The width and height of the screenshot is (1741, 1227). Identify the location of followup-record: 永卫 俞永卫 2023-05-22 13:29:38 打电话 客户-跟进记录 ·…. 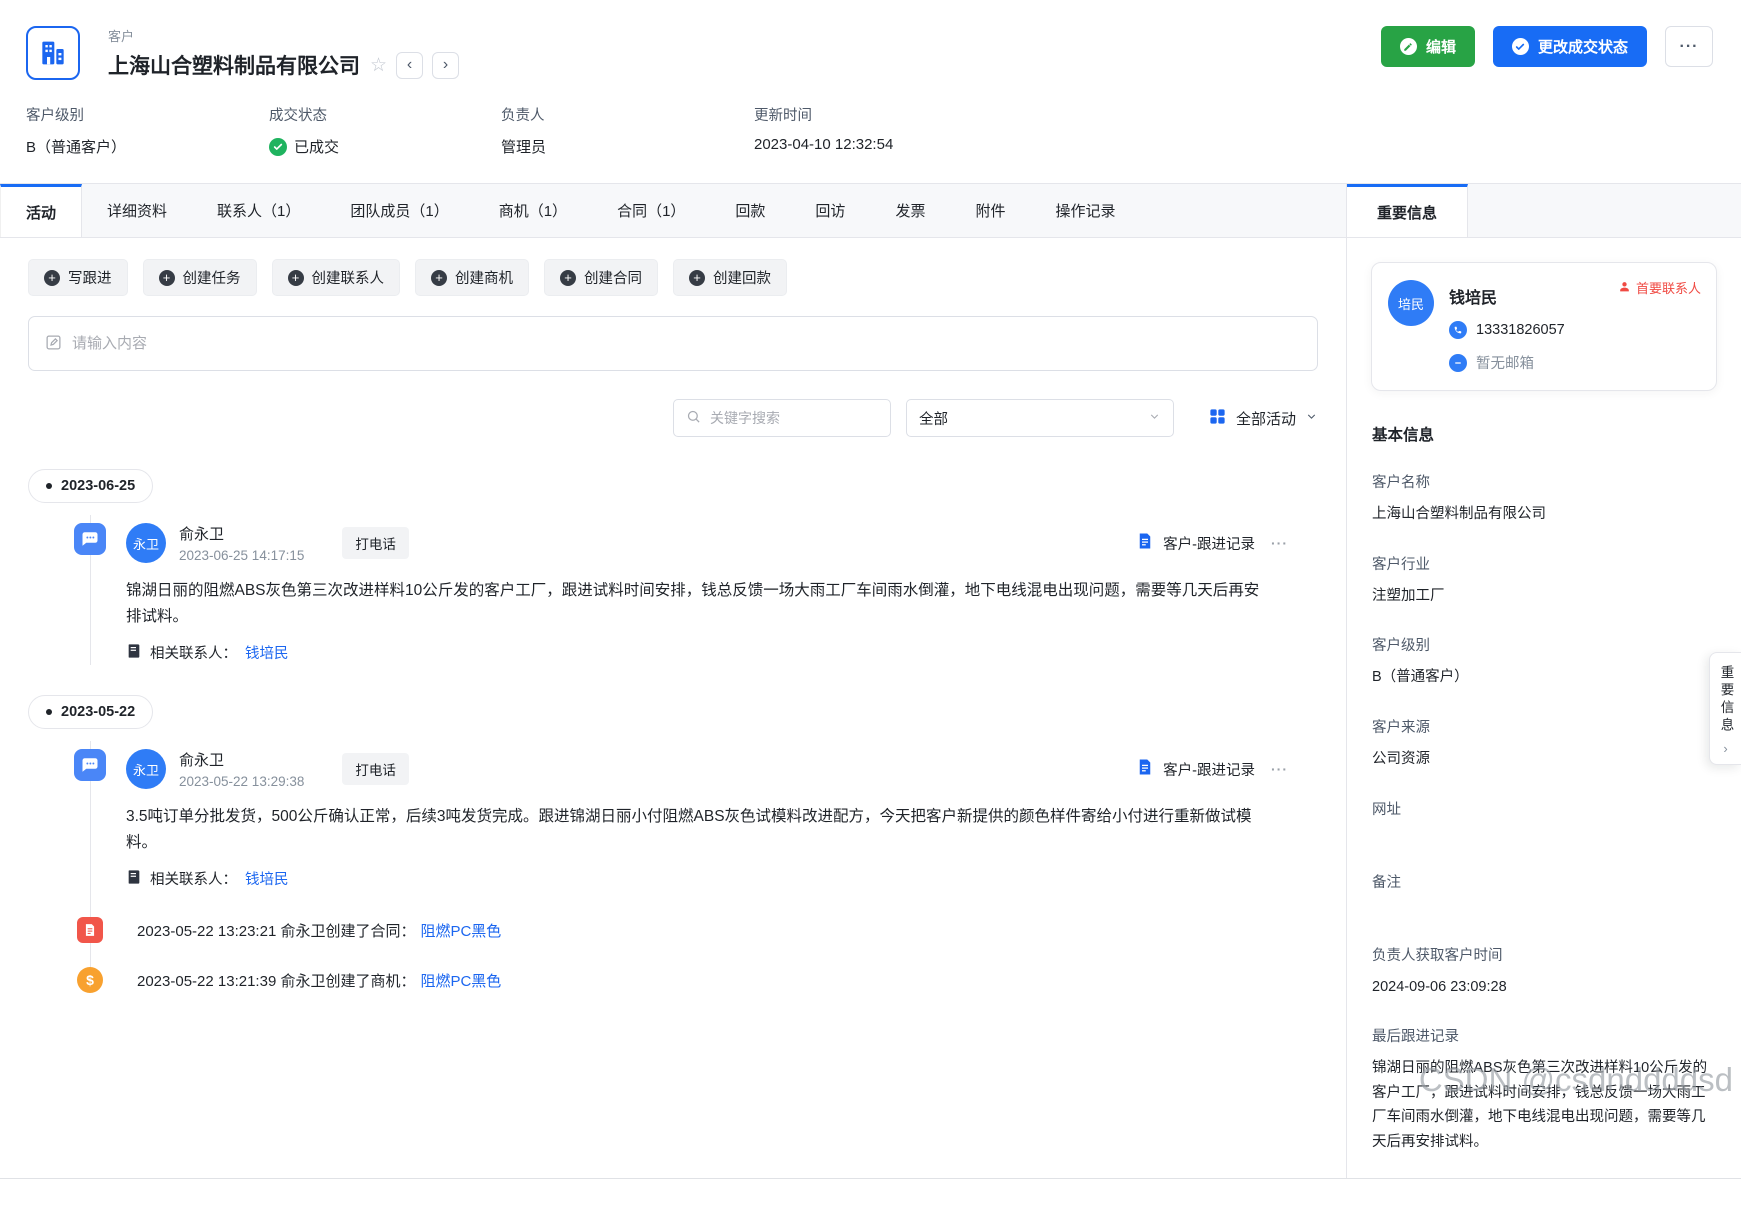
(673, 819).